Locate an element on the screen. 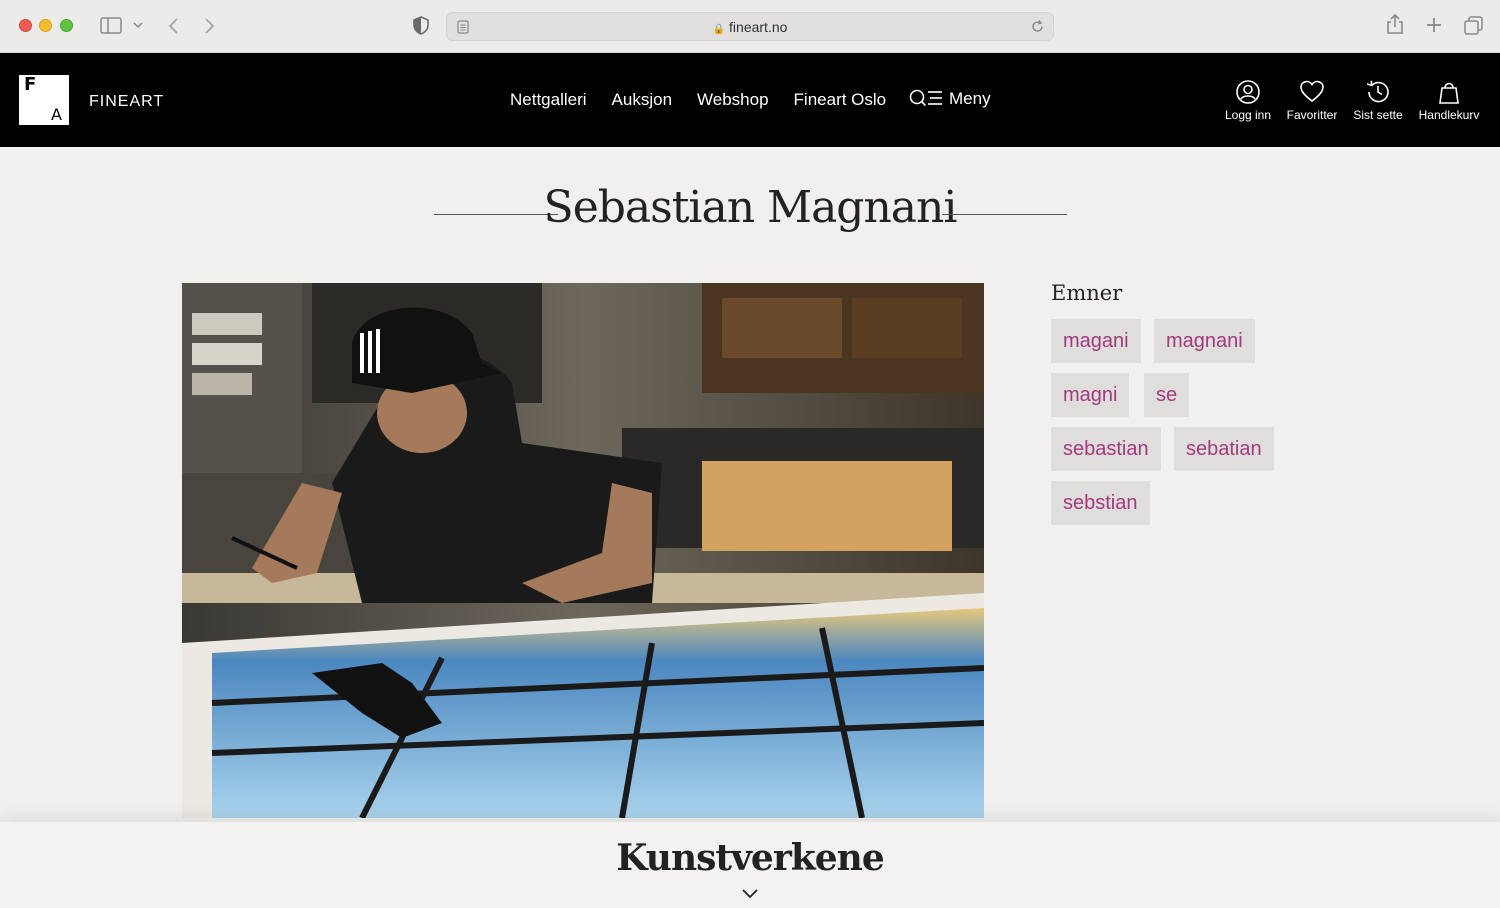 This screenshot has height=908, width=1500. nav-fineart-oslo: Fineart Oslo is located at coordinates (840, 100).